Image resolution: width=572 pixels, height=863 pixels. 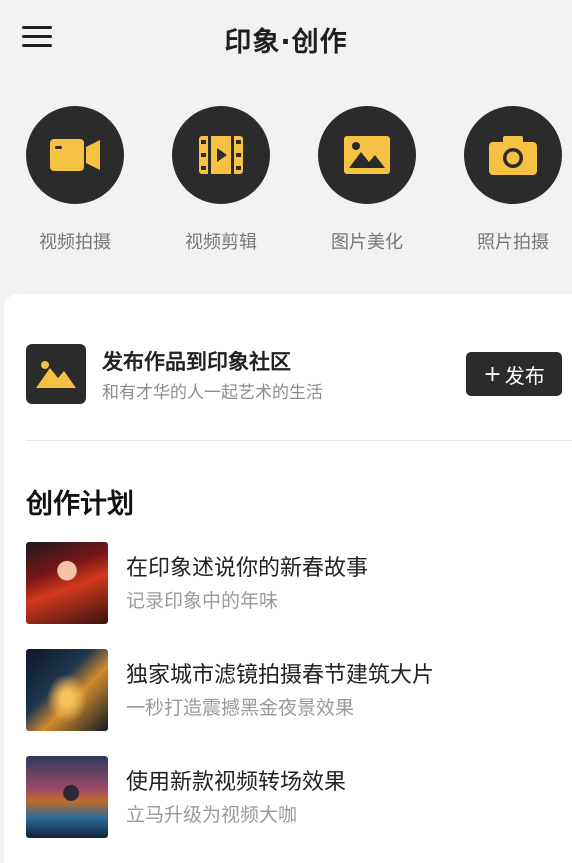 I want to click on publish-button: + 发布, so click(x=514, y=374).